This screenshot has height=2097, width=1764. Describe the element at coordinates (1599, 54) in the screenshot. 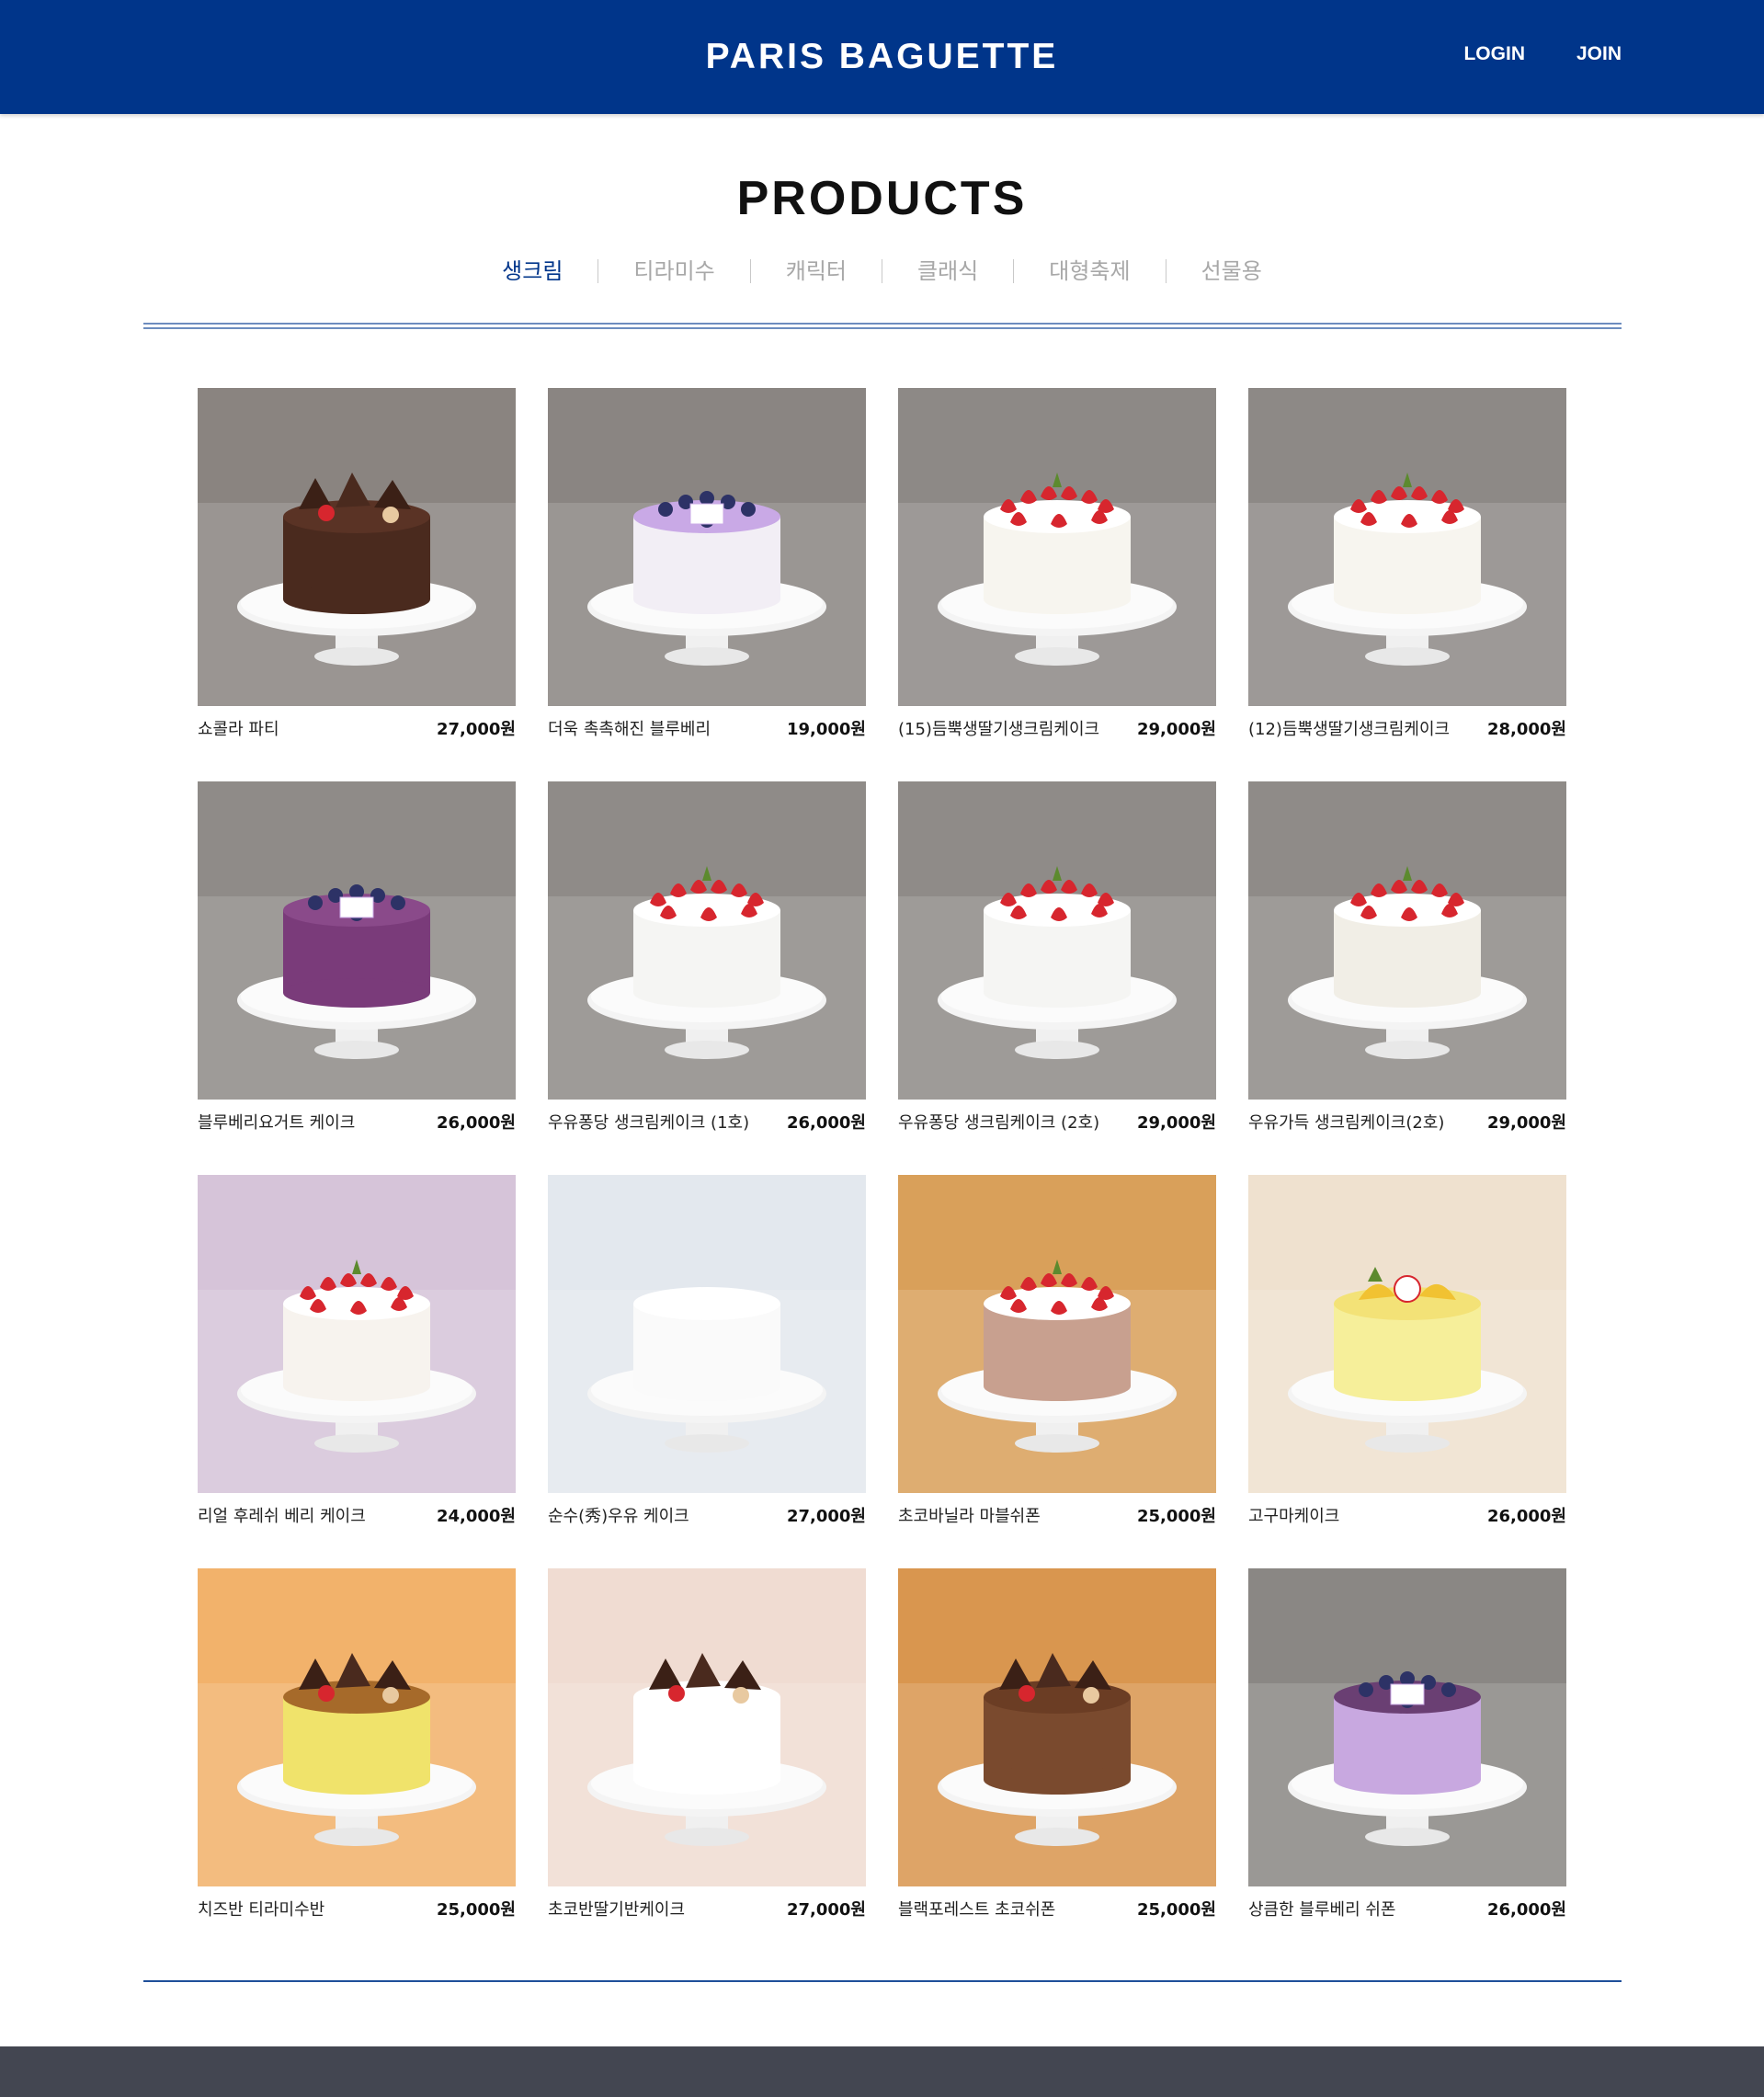

I see `join-link: JOIN` at that location.